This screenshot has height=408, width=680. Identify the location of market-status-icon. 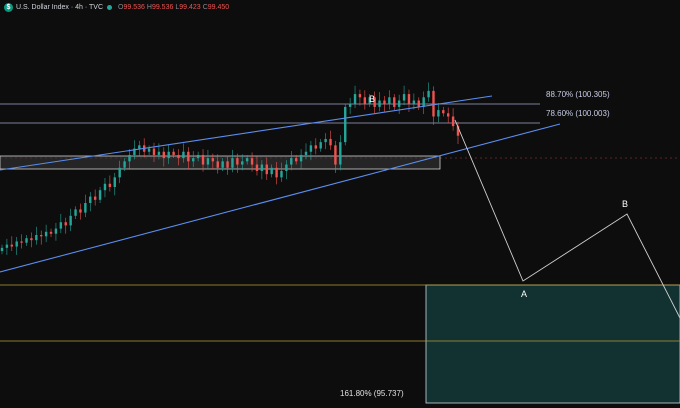
(110, 7).